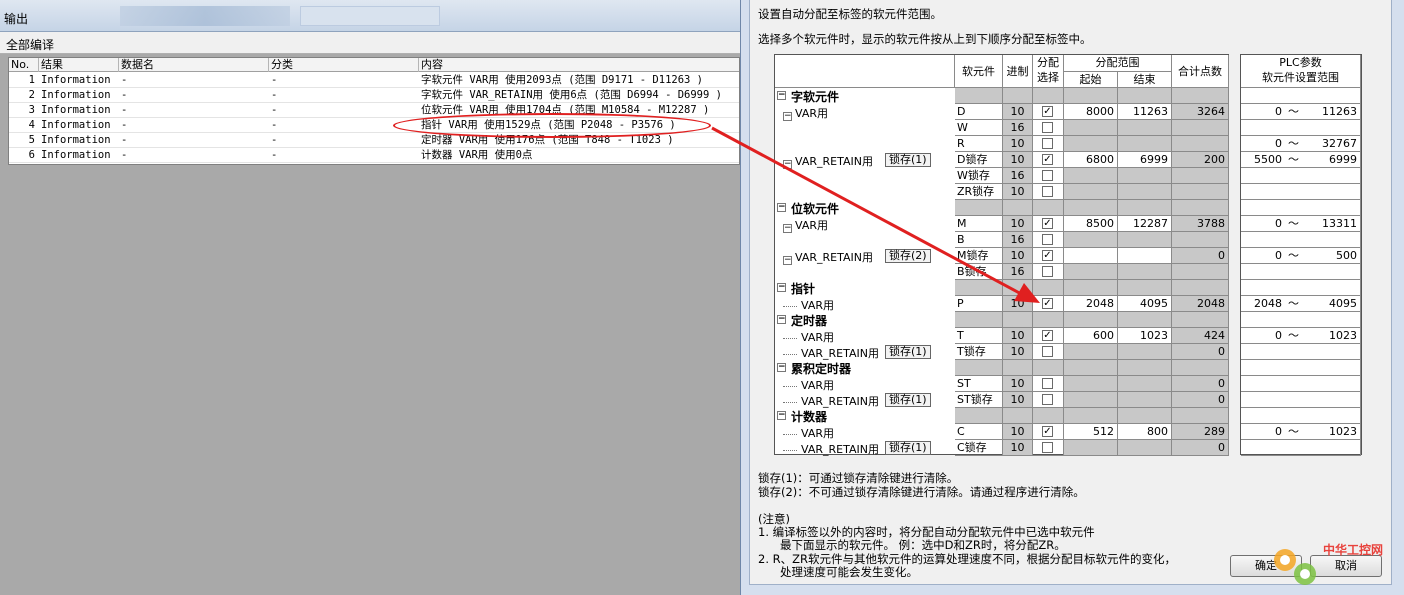  Describe the element at coordinates (344, 65) in the screenshot. I see `col-category: 分类` at that location.